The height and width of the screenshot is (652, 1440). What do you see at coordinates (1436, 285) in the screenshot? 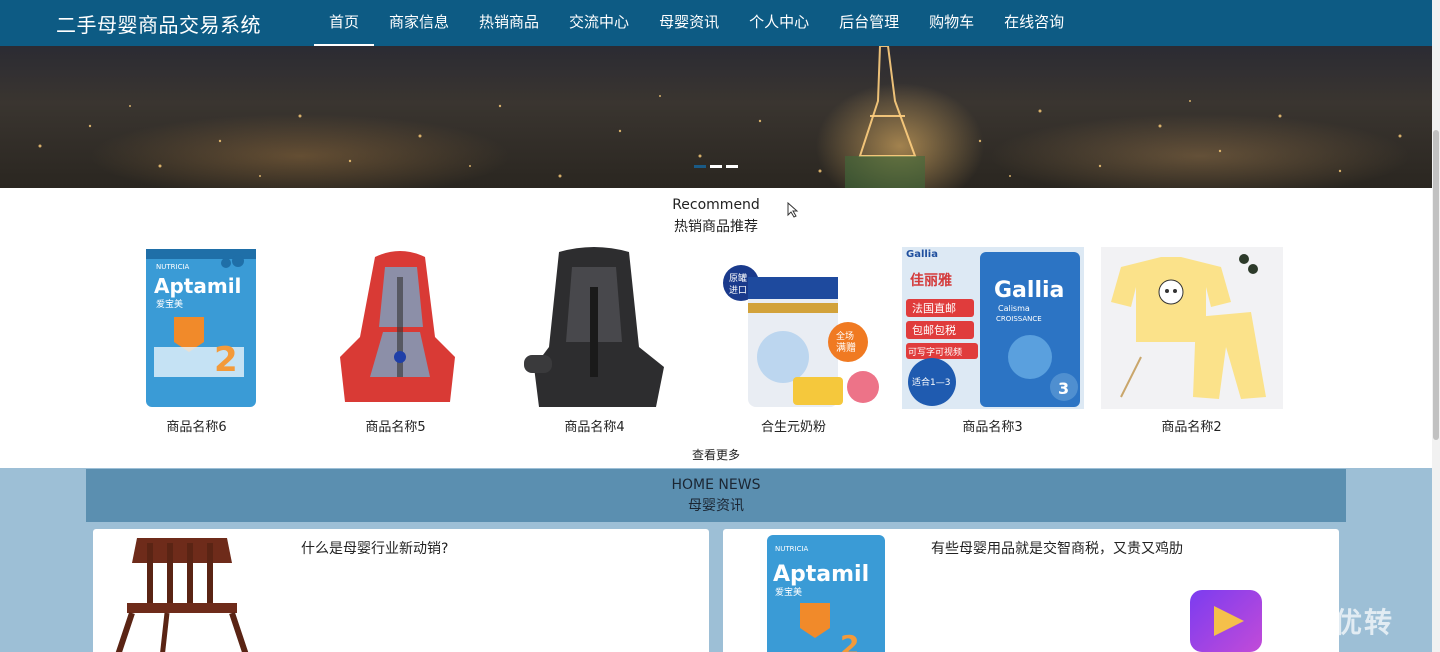
I see `scrollbar-thumb` at bounding box center [1436, 285].